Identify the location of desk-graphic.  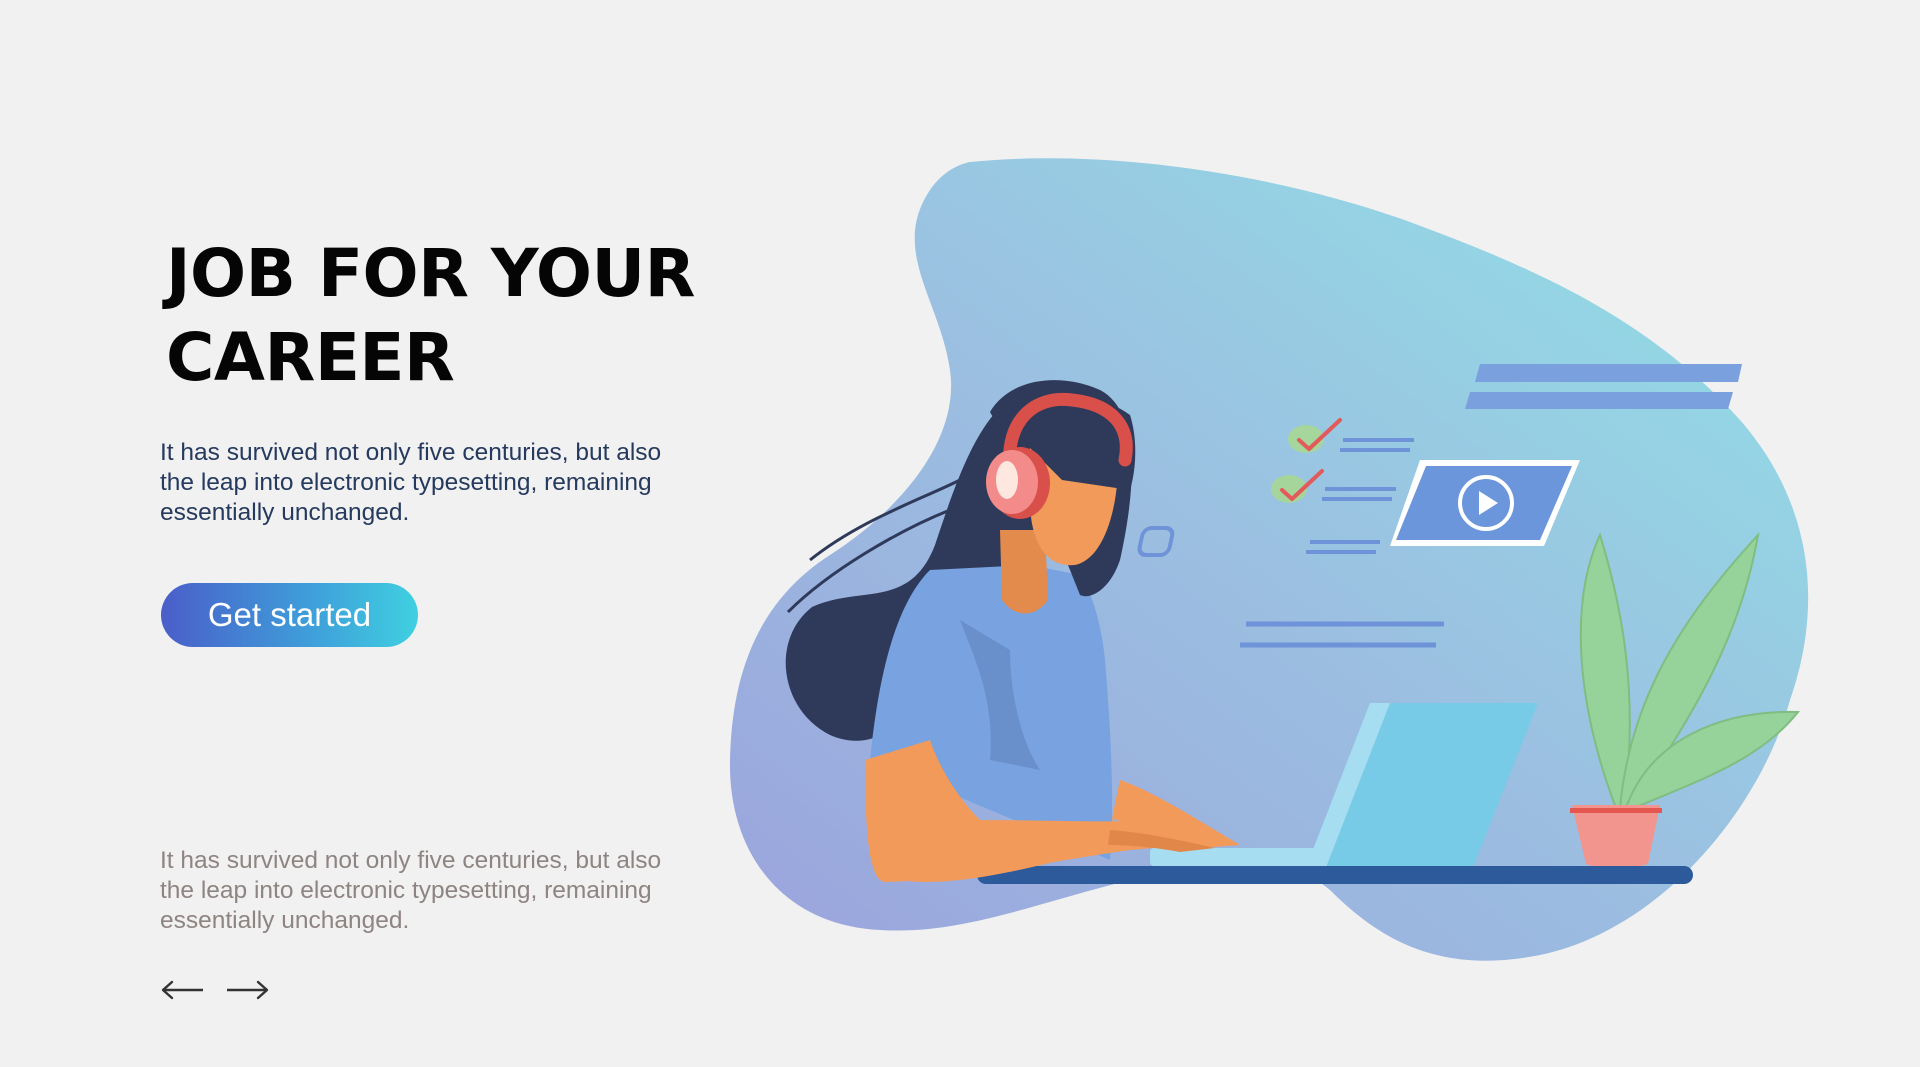
(1335, 875).